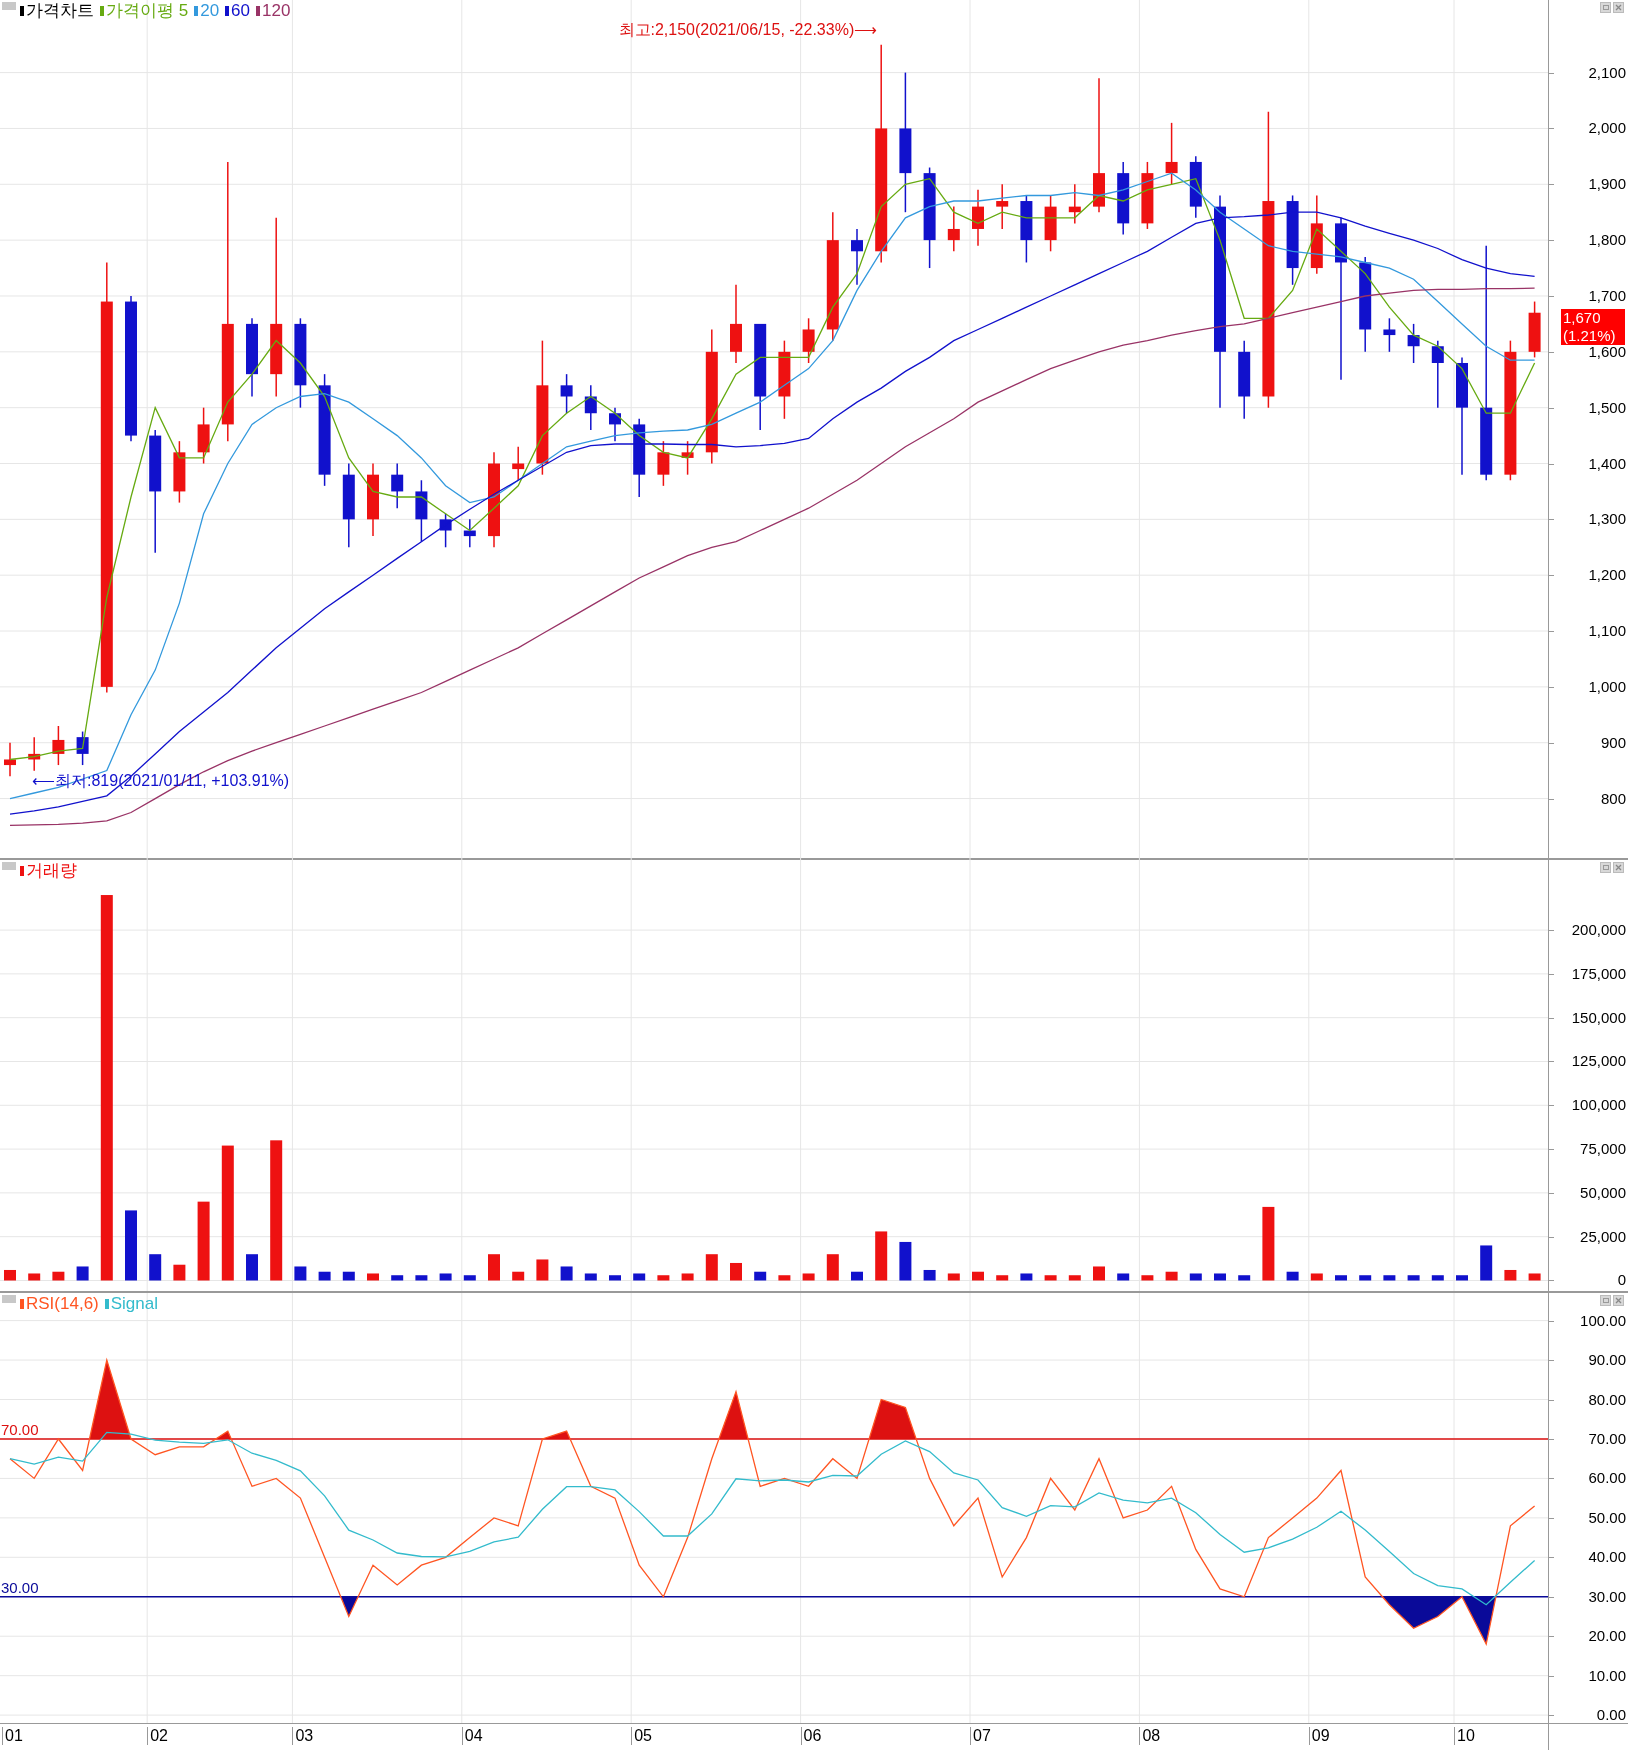  Describe the element at coordinates (1598, 1017) in the screenshot. I see `axis-tick-label: 150,000` at that location.